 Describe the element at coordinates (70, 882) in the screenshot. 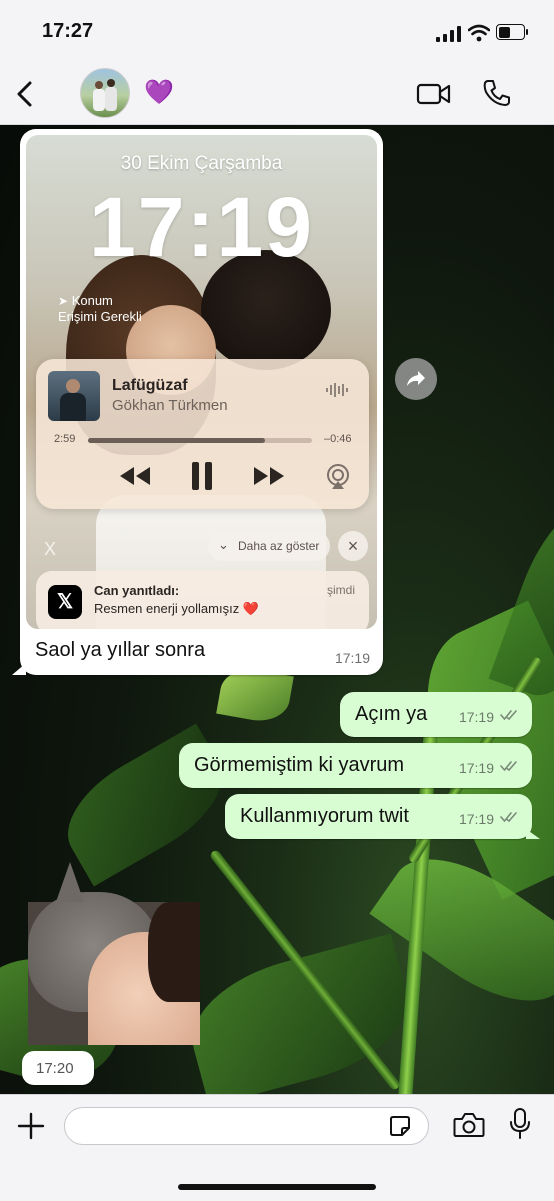

I see `sticker-cat-ear-left` at that location.